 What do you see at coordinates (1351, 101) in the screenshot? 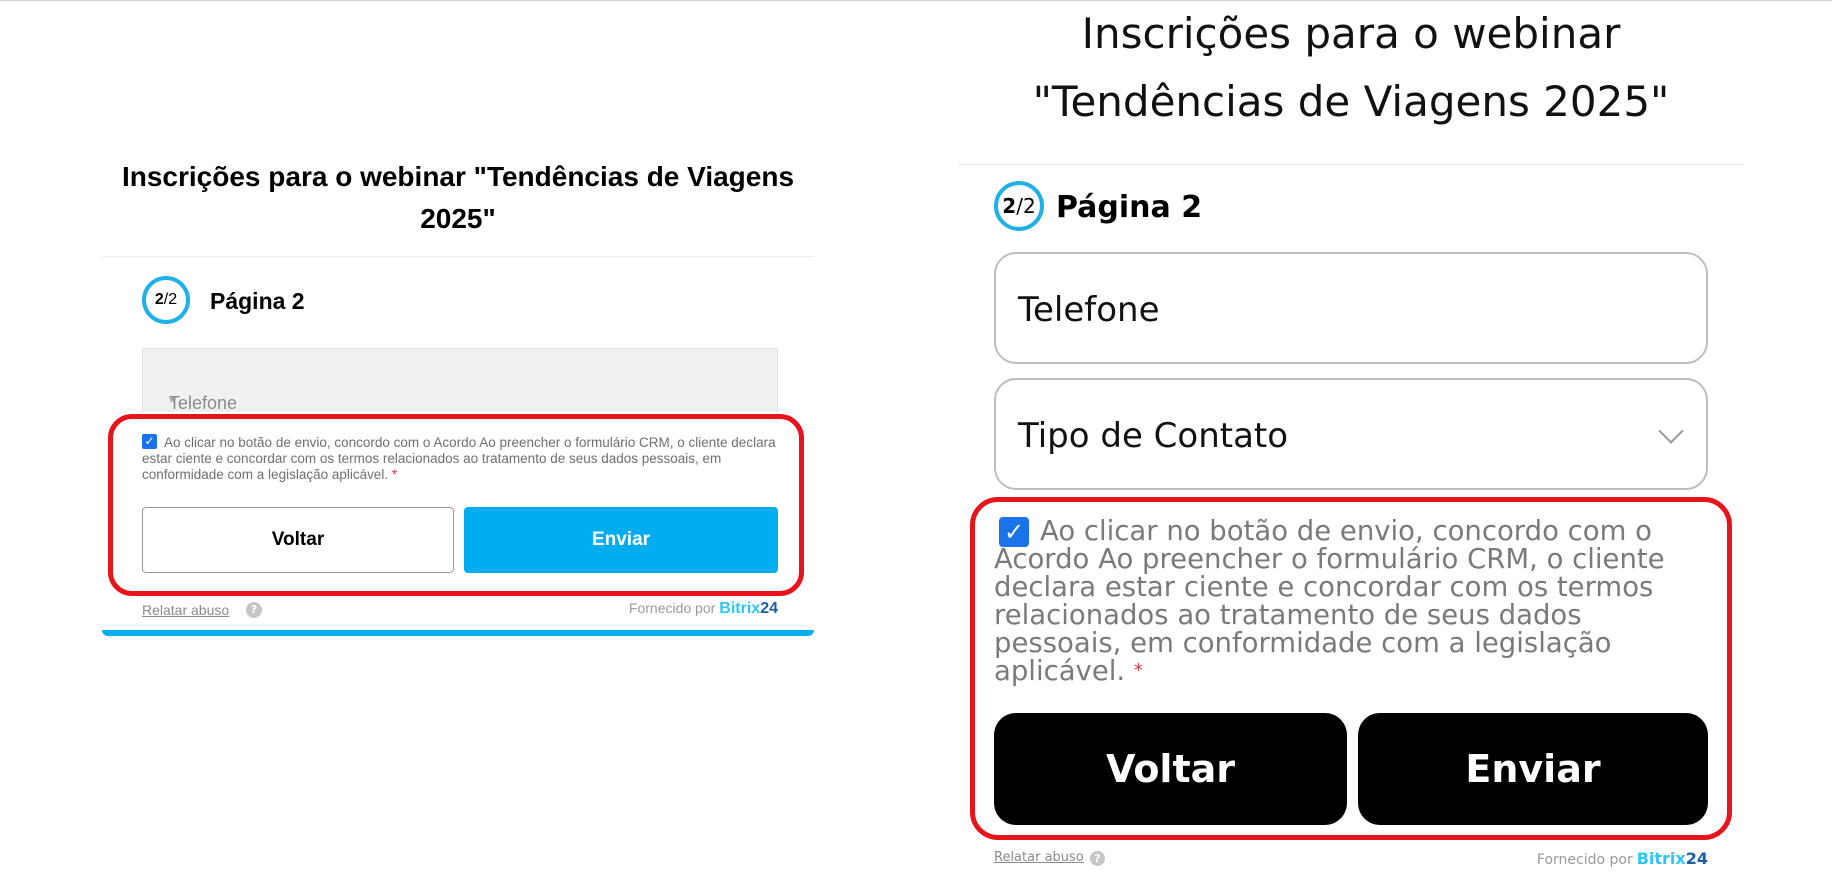
I see `form-title-line2: "Tendências de Viagens 2025"` at bounding box center [1351, 101].